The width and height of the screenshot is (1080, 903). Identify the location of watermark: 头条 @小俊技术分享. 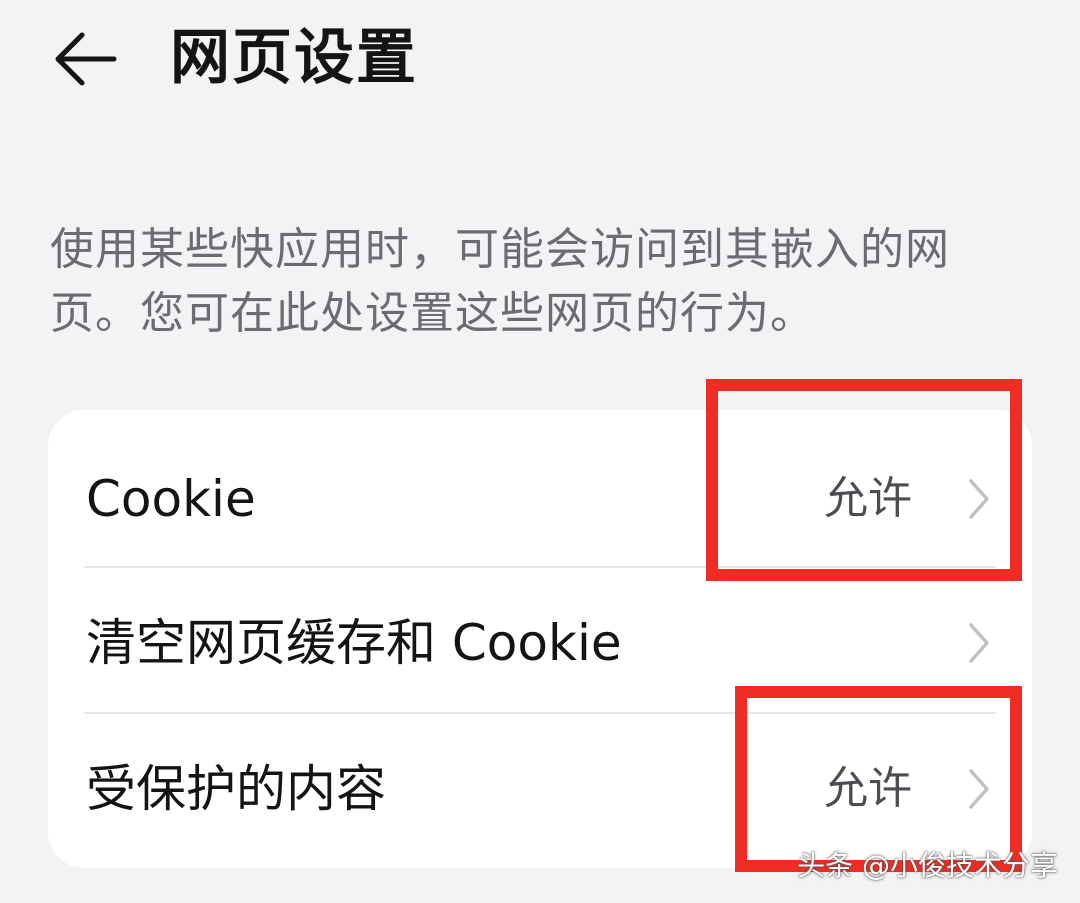
(927, 865).